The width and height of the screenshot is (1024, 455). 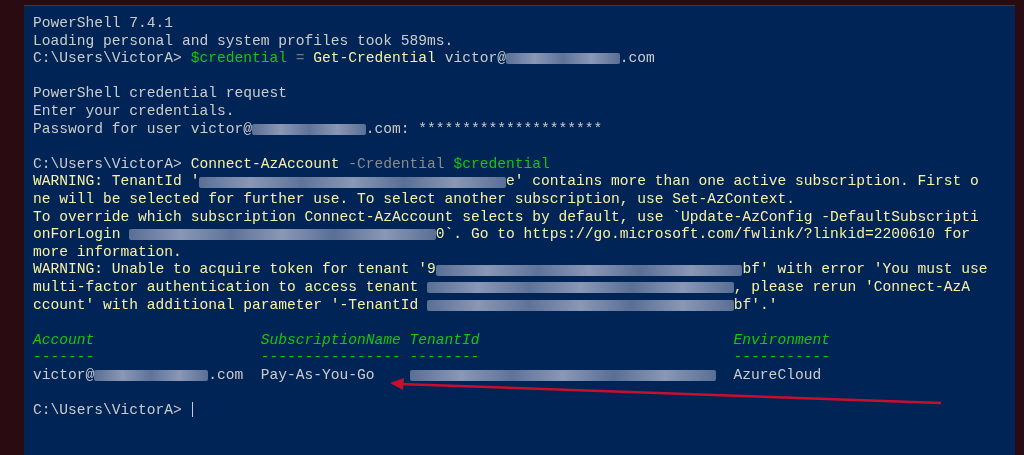 What do you see at coordinates (317, 375) in the screenshot?
I see `output-text: Pay-As-You-Go` at bounding box center [317, 375].